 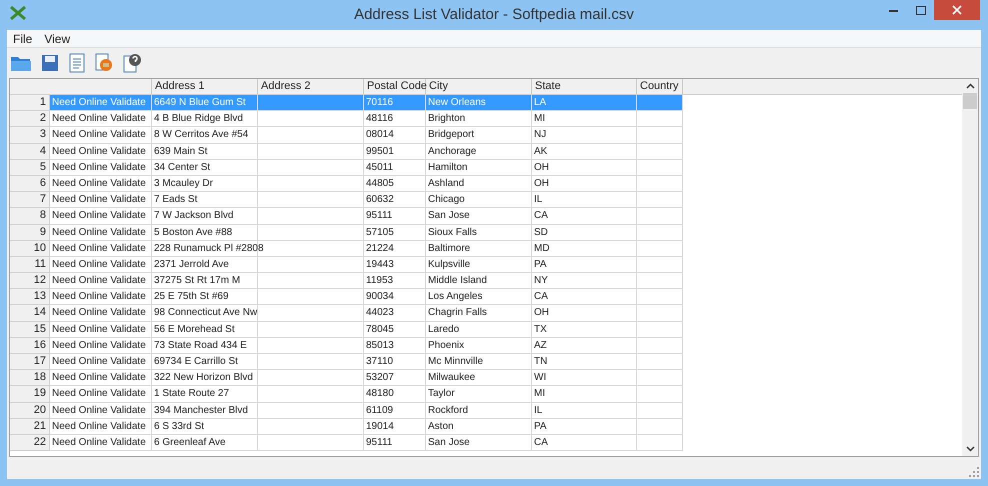 What do you see at coordinates (30, 248) in the screenshot?
I see `row-header: 10` at bounding box center [30, 248].